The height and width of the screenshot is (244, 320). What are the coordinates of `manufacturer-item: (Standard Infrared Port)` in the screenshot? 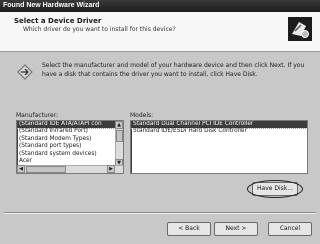 It's located at (70, 131).